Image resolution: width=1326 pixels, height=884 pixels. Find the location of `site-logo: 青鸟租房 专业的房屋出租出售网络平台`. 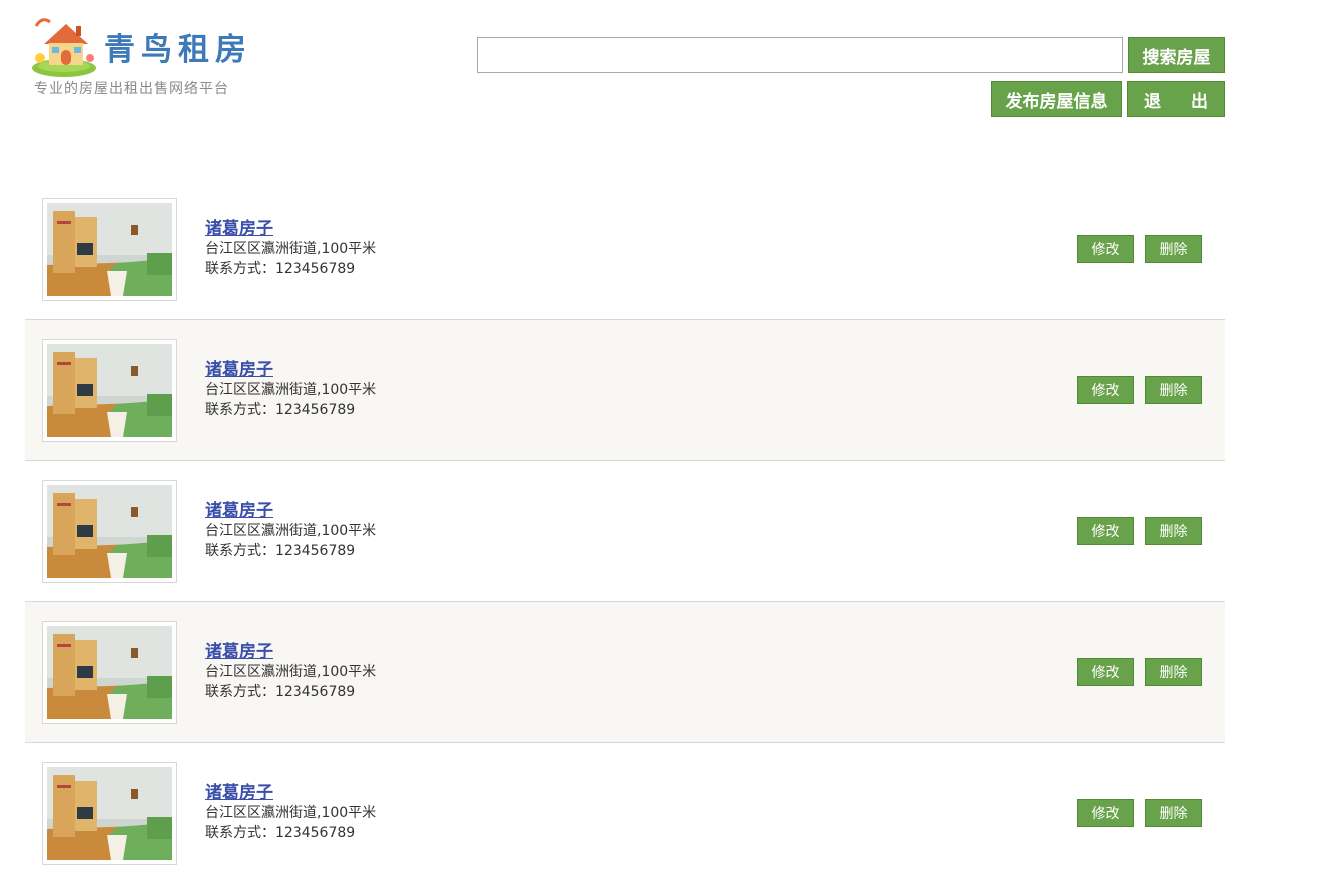

site-logo: 青鸟租房 专业的房屋出租出售网络平台 is located at coordinates (150, 59).